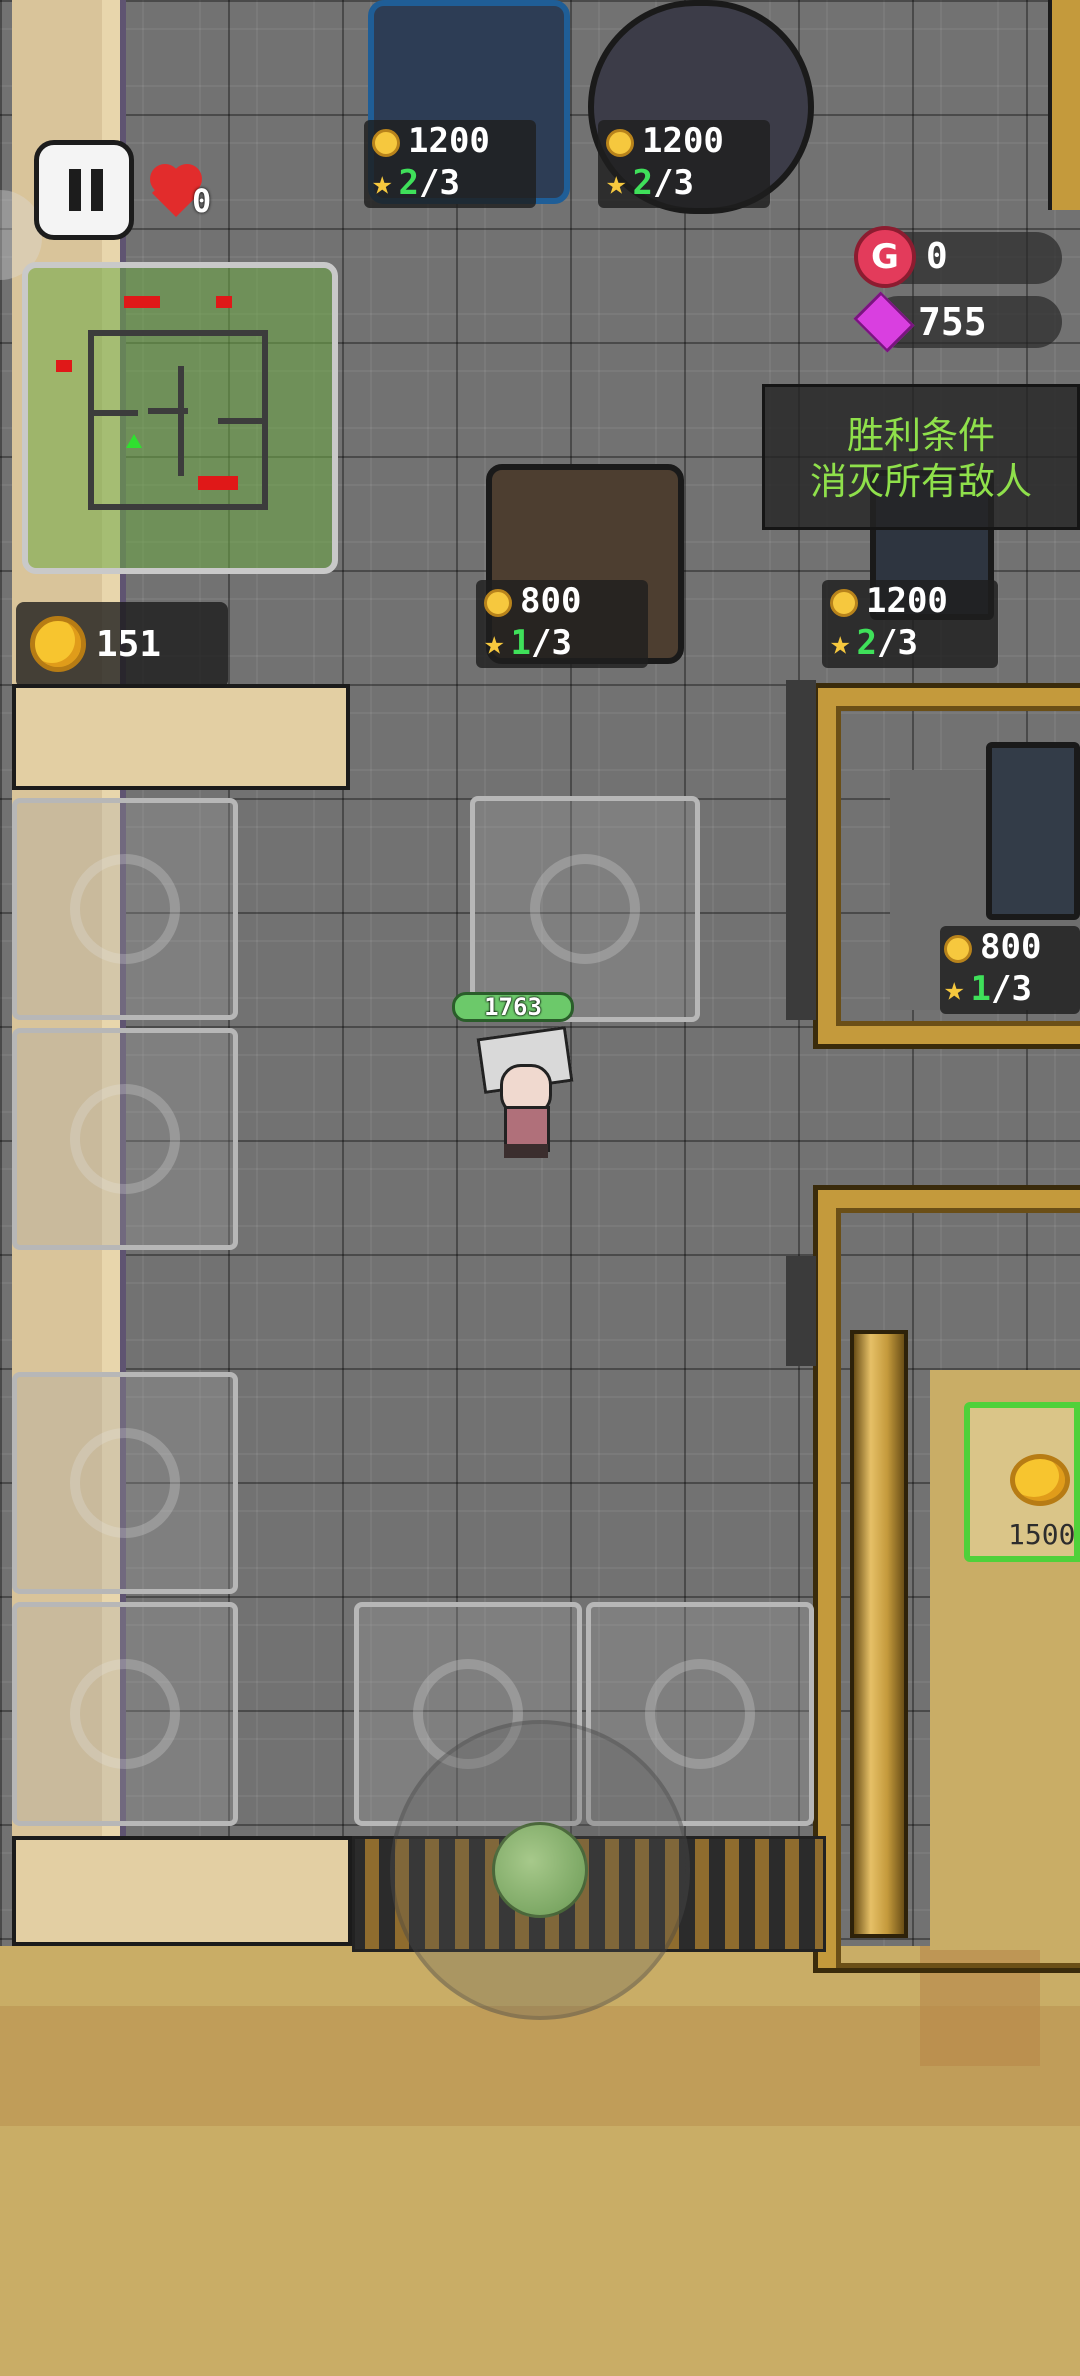  I want to click on coin-count: 151, so click(129, 644).